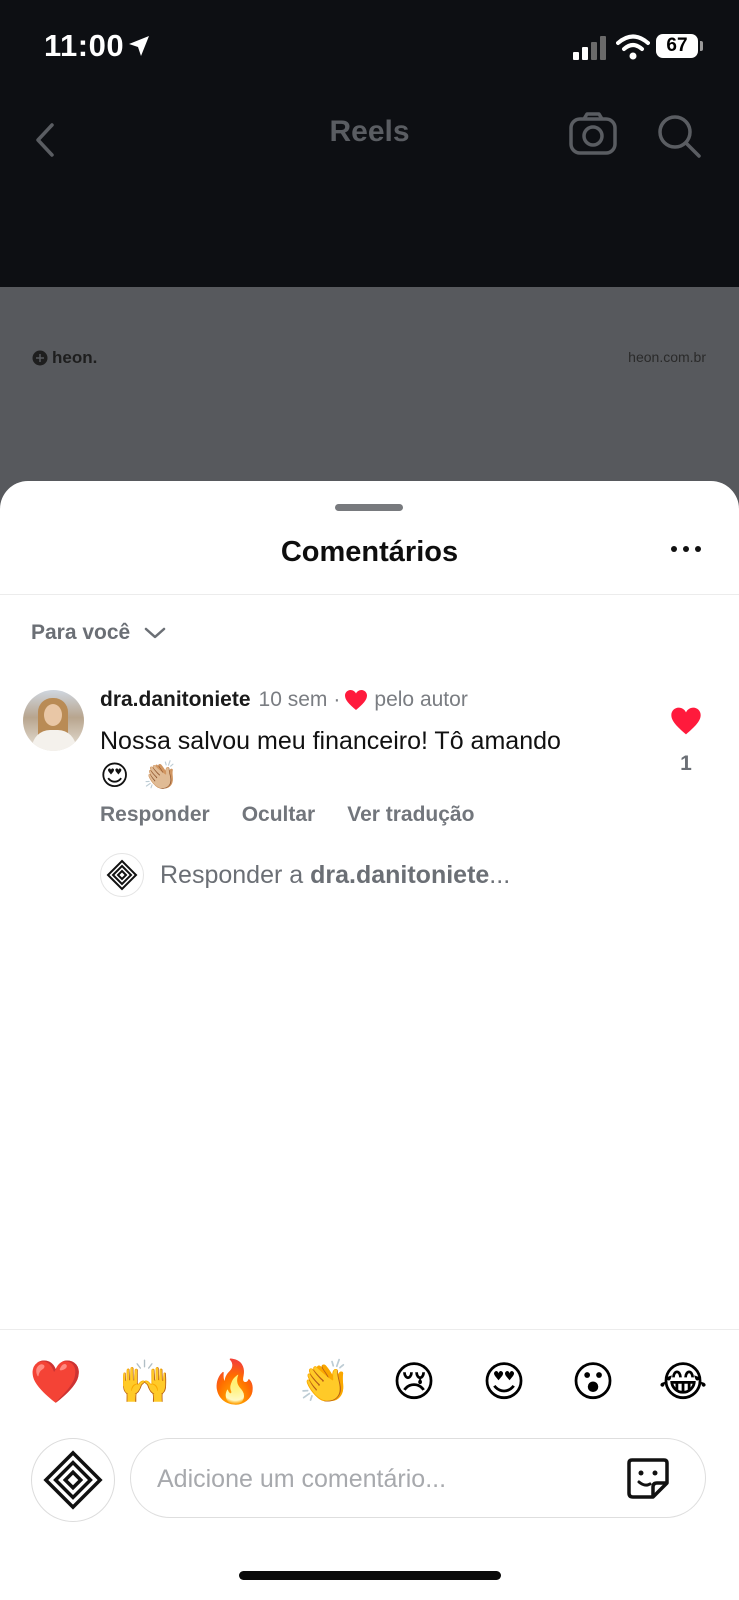 This screenshot has width=739, height=1600. I want to click on quick-emoji-bar: ❤️ 🙌 🔥 👏 😢 😍 😮 😂, so click(369, 1385).